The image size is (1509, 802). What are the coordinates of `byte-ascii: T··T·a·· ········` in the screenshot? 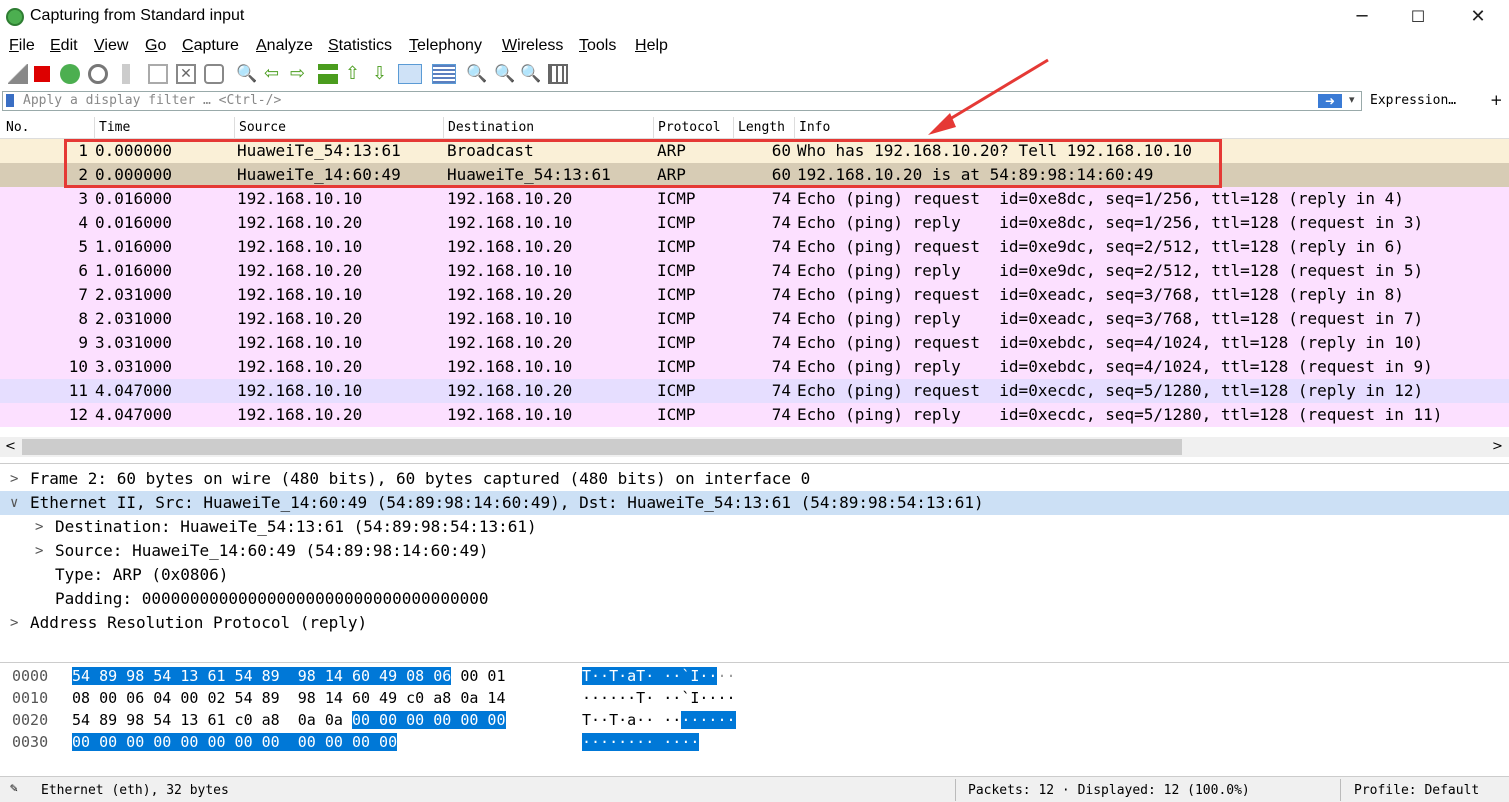 It's located at (659, 720).